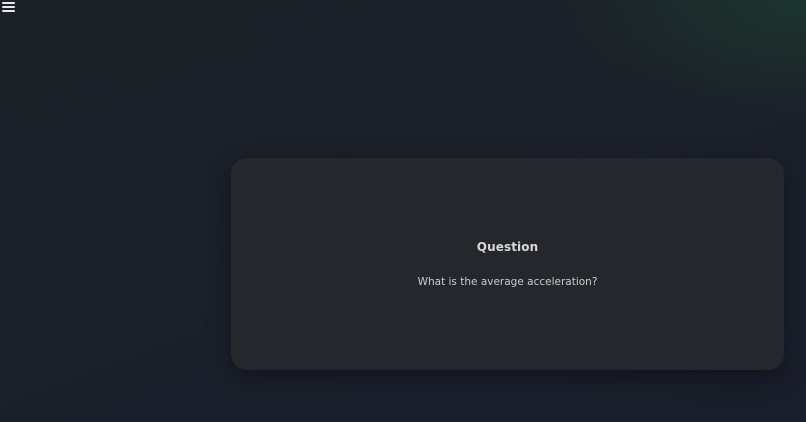  Describe the element at coordinates (507, 282) in the screenshot. I see `question-text: What is the average acceleration?` at that location.